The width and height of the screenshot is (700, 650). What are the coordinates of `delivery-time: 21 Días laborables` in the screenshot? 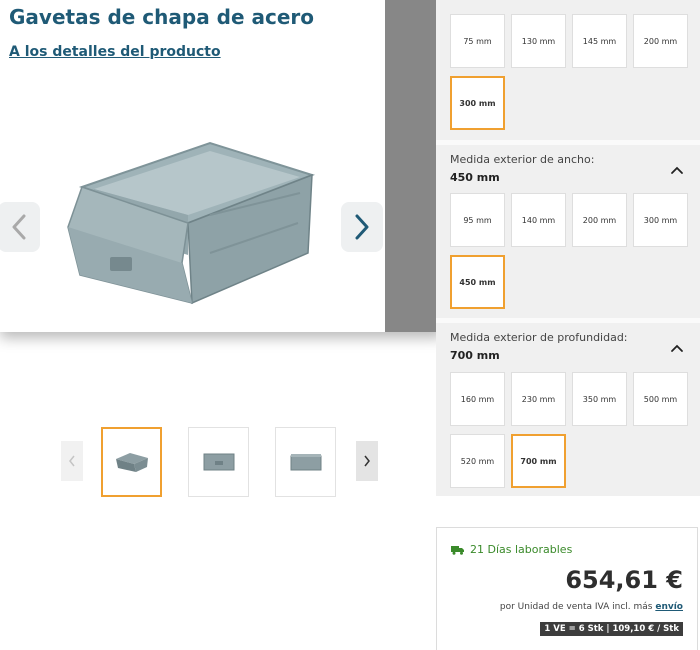 It's located at (511, 549).